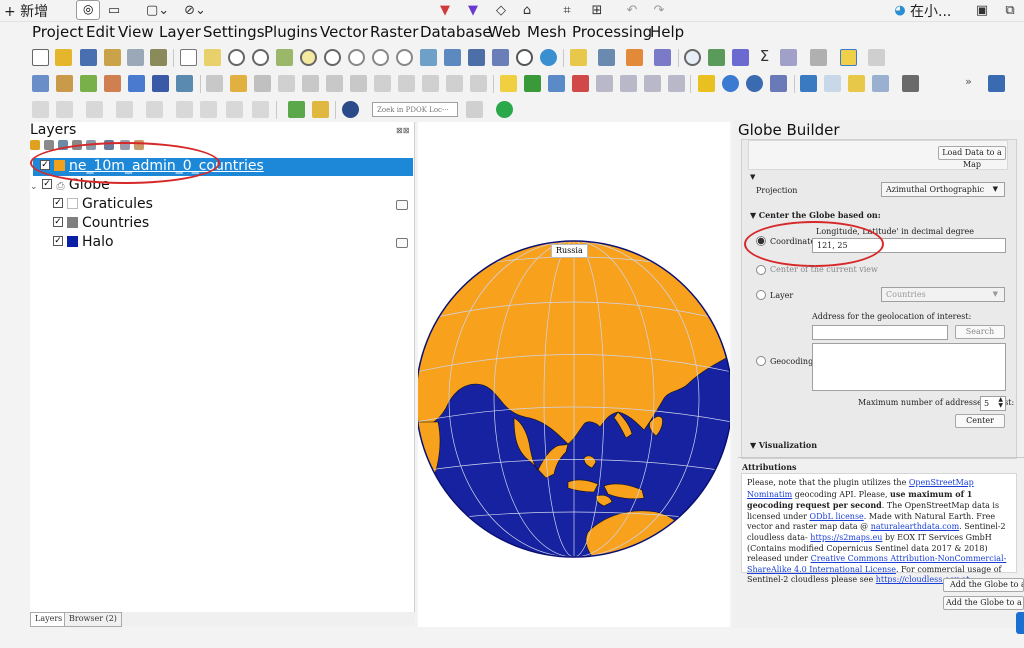 The height and width of the screenshot is (648, 1024). What do you see at coordinates (474, 109) in the screenshot?
I see `locator-clear-icon` at bounding box center [474, 109].